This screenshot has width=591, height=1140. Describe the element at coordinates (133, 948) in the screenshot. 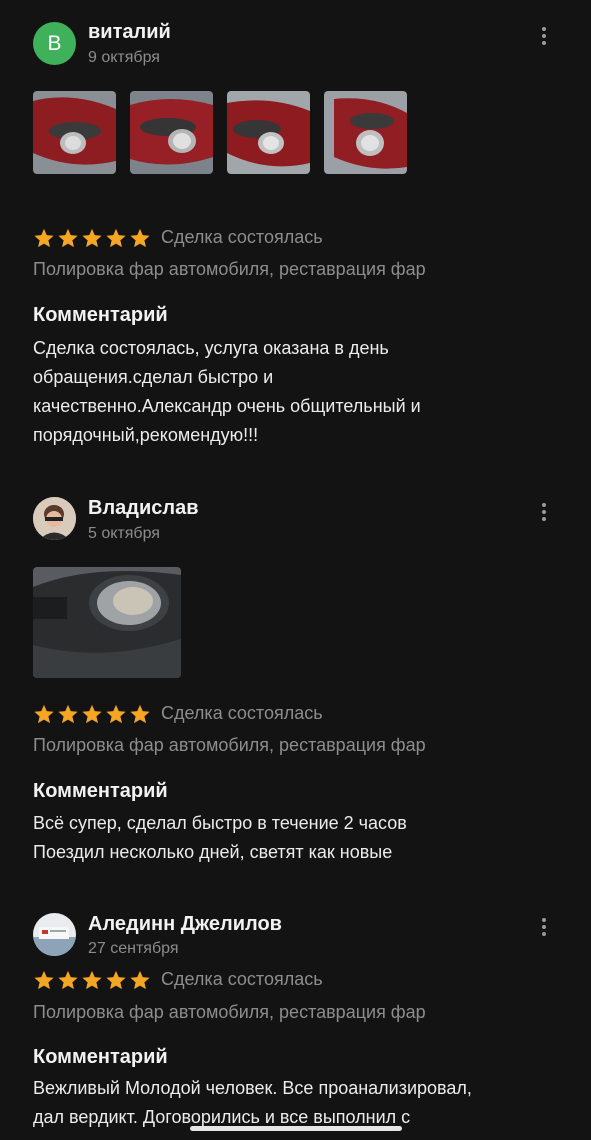

I see `review-date: 27 сентября` at that location.